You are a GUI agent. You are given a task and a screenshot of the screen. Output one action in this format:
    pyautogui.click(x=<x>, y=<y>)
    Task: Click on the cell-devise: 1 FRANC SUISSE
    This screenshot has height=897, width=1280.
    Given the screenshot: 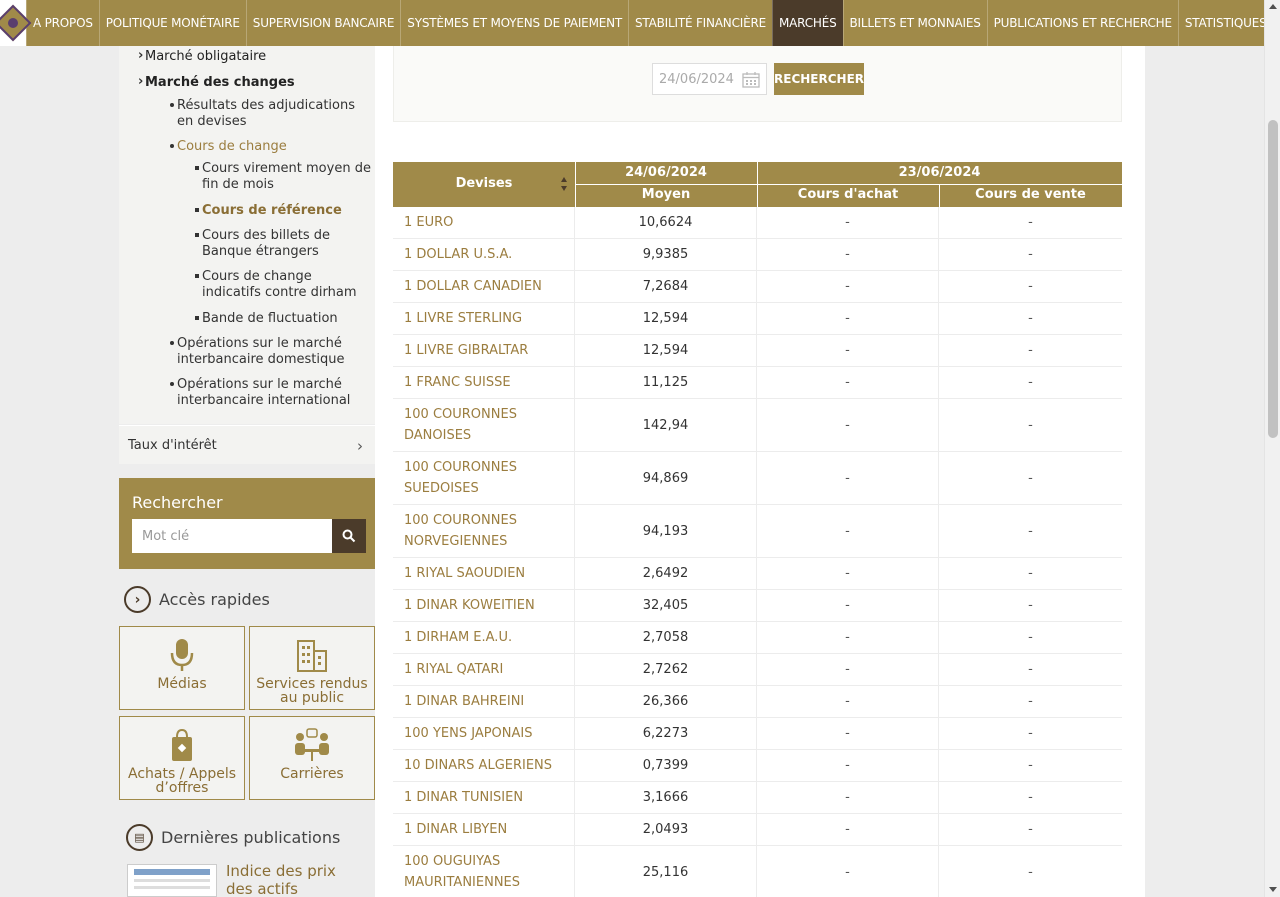 What is the action you would take?
    pyautogui.click(x=484, y=382)
    